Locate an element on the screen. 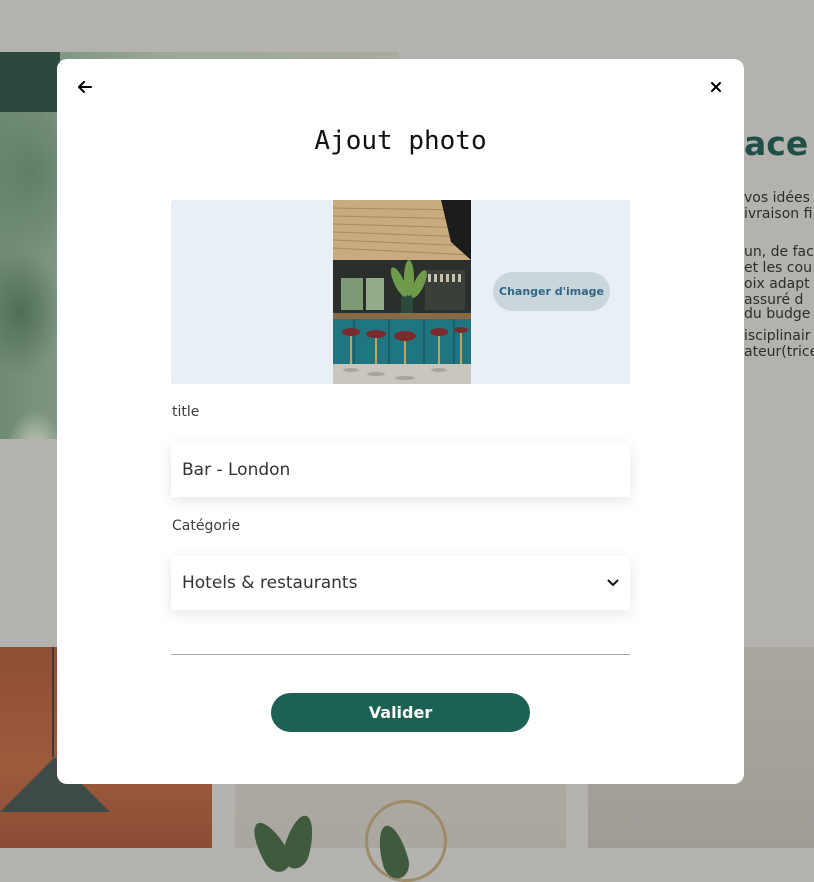  change-image-button: Changer d'image is located at coordinates (551, 291).